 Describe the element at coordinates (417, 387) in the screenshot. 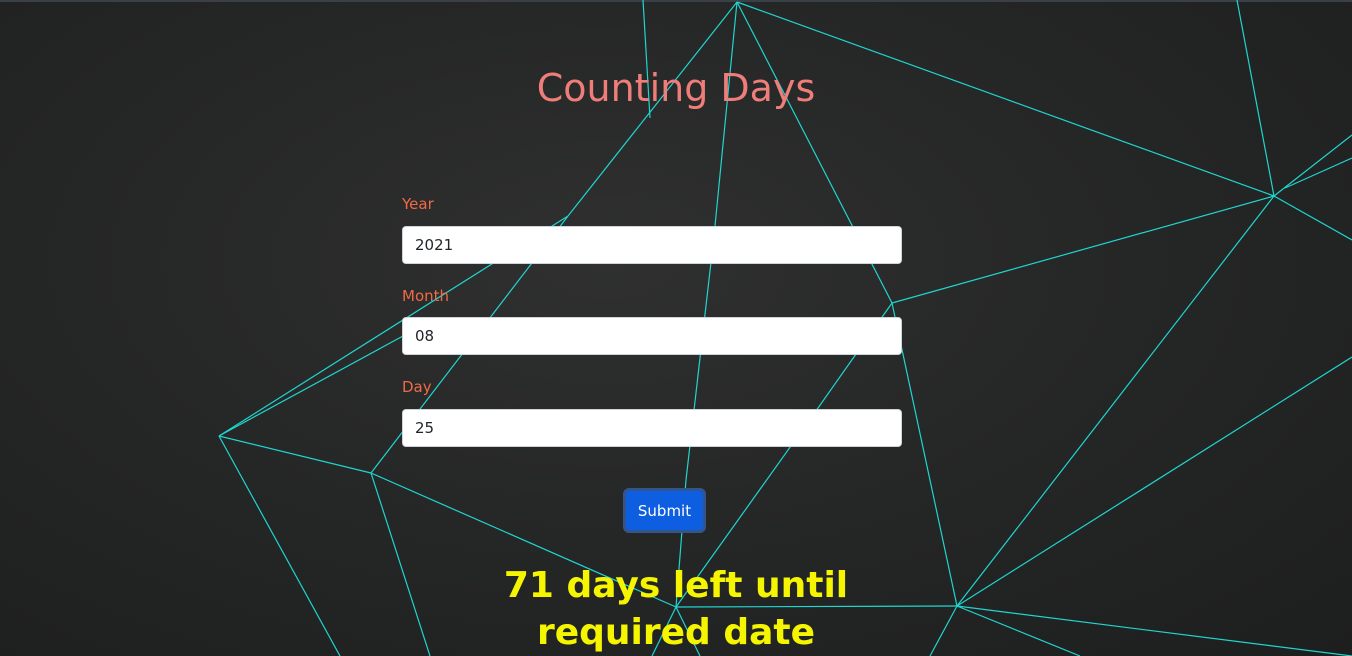

I see `day-label: Day` at that location.